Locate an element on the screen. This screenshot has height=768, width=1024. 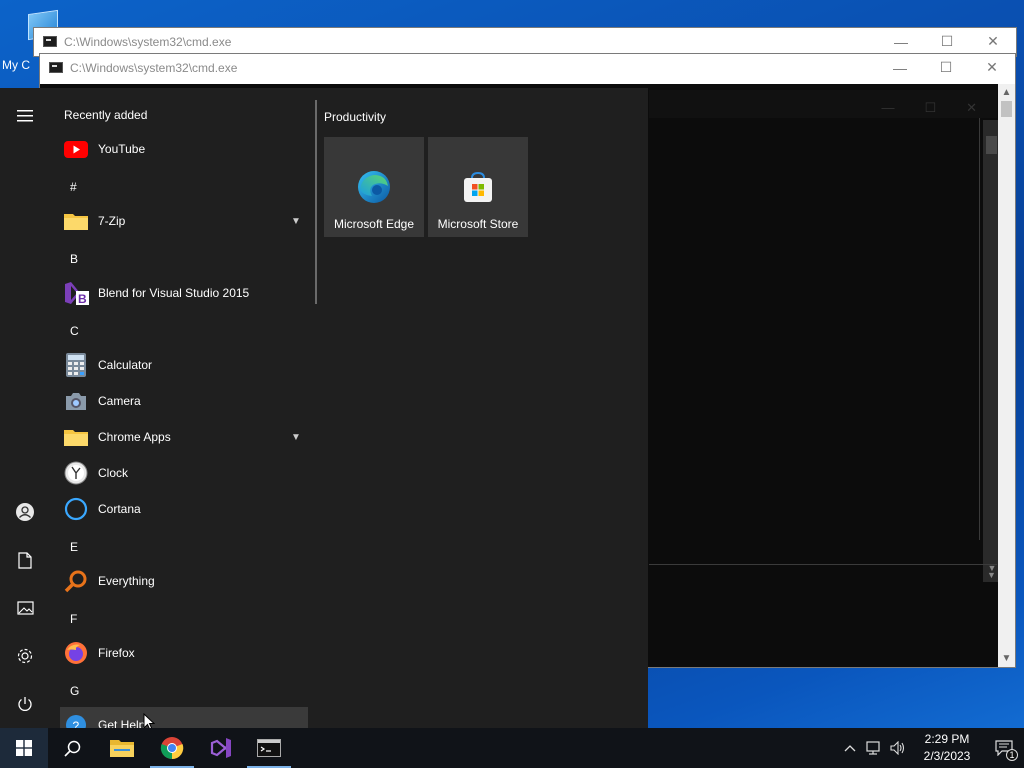
clock-icon is located at coordinates (76, 473).